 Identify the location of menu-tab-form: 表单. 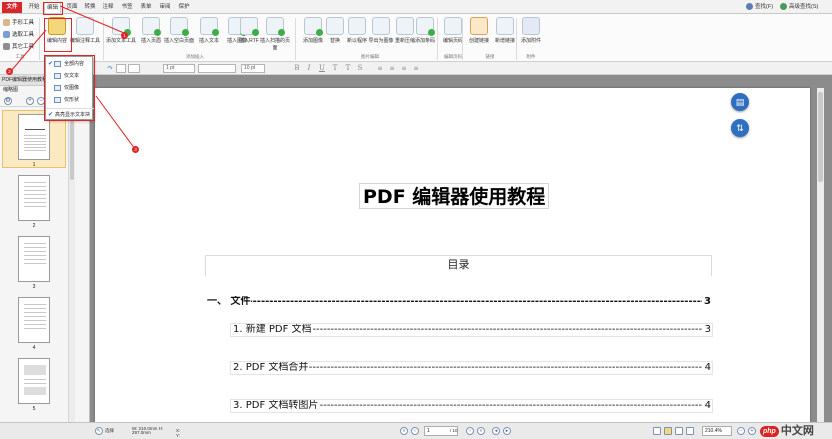
(146, 7).